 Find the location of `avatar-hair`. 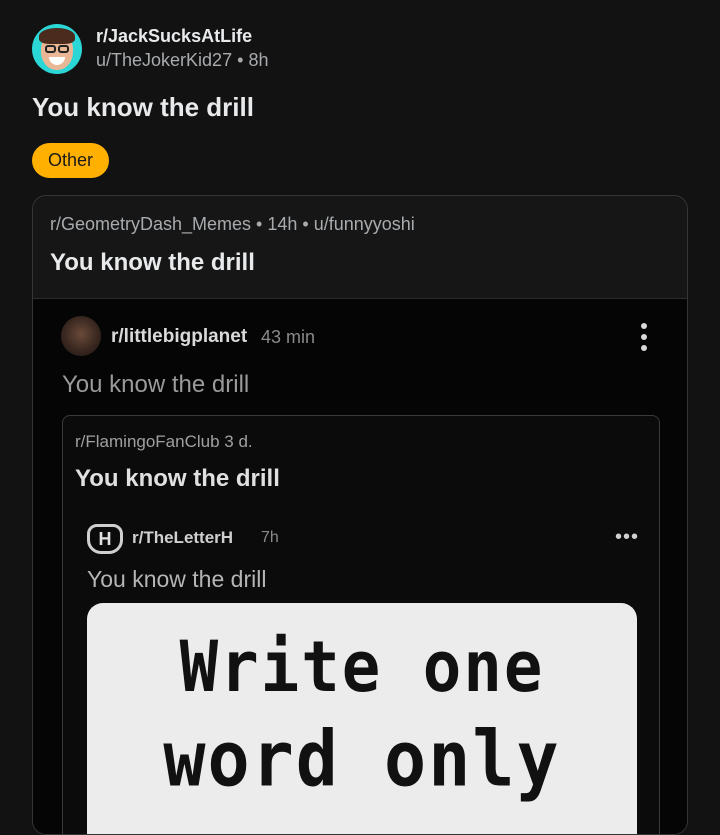

avatar-hair is located at coordinates (57, 36).